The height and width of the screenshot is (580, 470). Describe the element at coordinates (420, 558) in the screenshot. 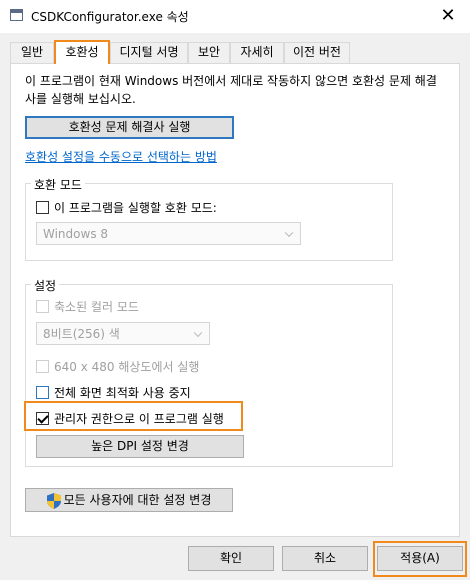

I see `apply-button: 적용(A)` at that location.